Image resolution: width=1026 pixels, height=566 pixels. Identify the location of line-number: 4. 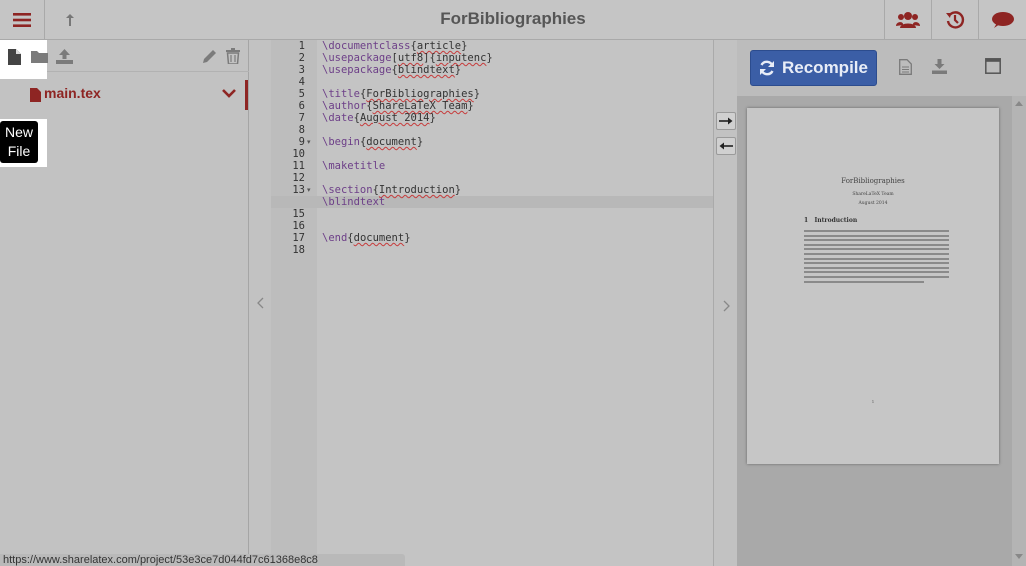
(301, 82).